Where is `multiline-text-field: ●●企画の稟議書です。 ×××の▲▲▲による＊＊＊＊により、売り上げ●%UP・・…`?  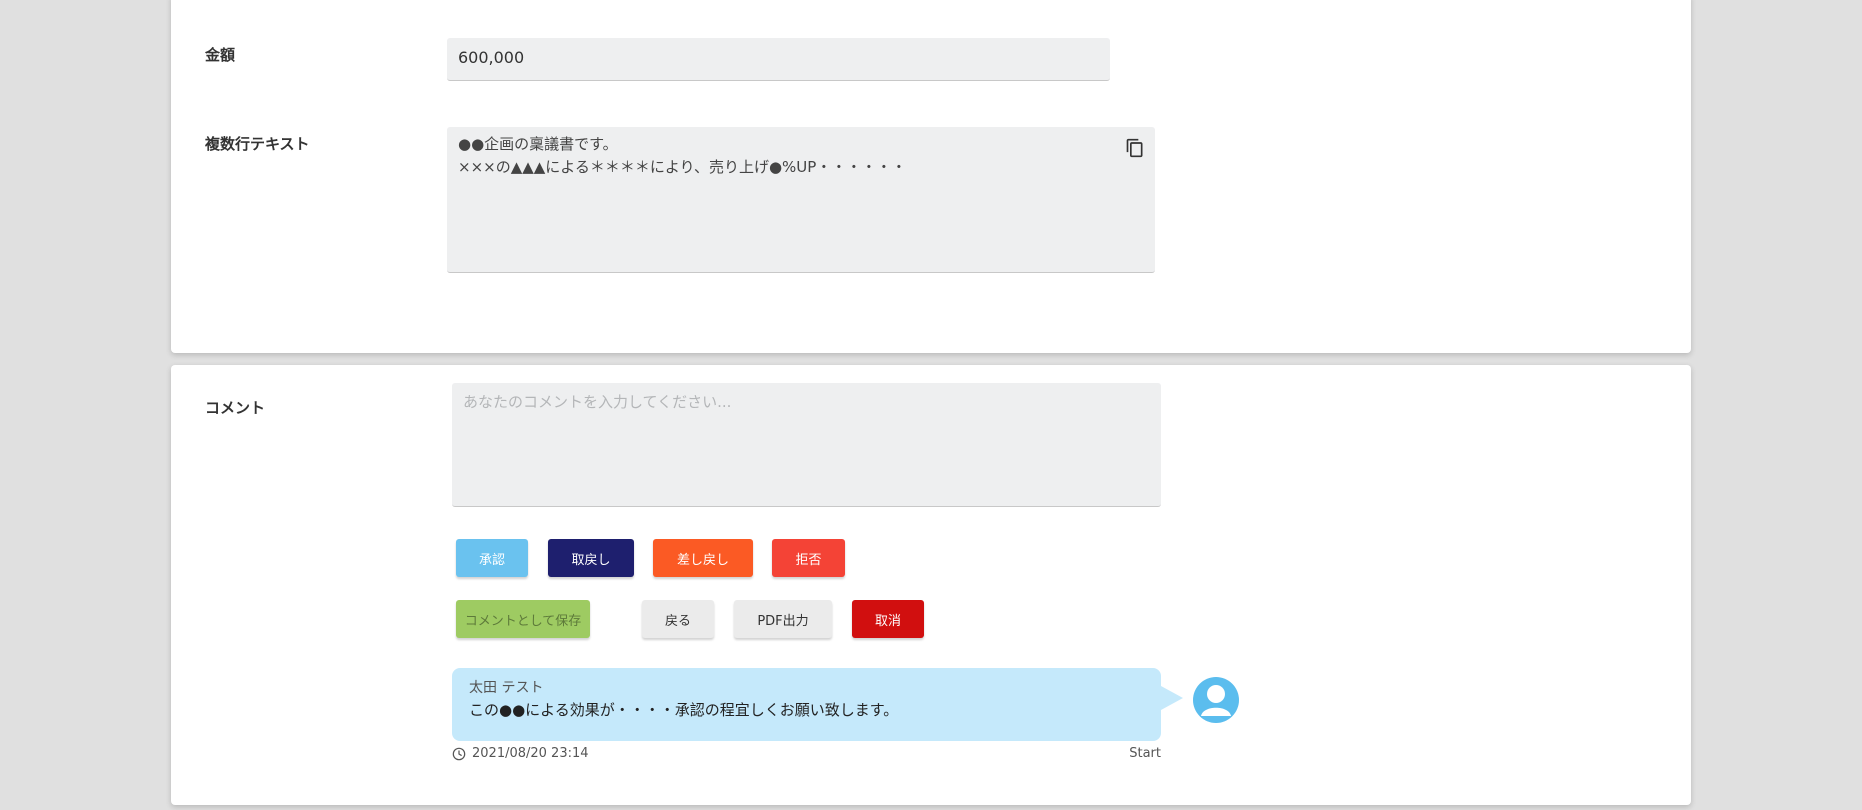
multiline-text-field: ●●企画の稟議書です。 ×××の▲▲▲による＊＊＊＊により、売り上げ●%UP・・… is located at coordinates (801, 200).